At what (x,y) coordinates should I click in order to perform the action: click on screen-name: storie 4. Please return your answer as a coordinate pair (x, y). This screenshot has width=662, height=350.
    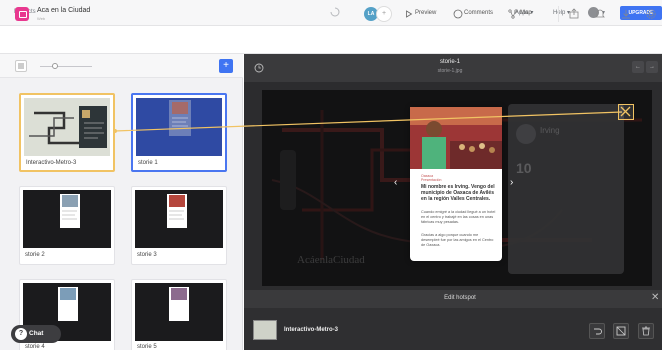
    Looking at the image, I should click on (35, 347).